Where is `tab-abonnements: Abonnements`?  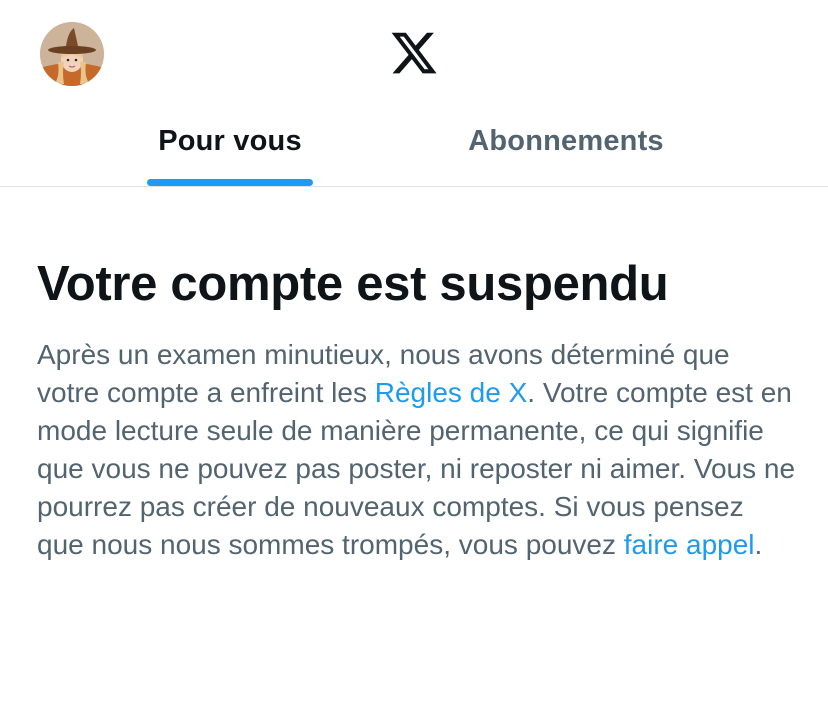 tab-abonnements: Abonnements is located at coordinates (566, 148).